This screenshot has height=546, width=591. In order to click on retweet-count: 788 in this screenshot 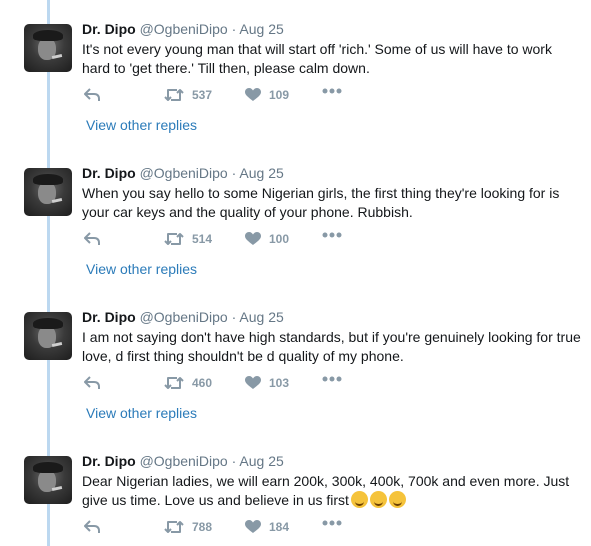, I will do `click(202, 527)`.